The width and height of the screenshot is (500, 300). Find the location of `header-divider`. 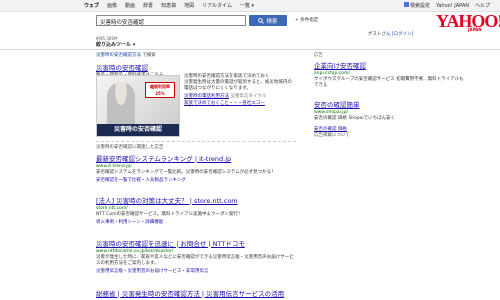

header-divider is located at coordinates (250, 49).